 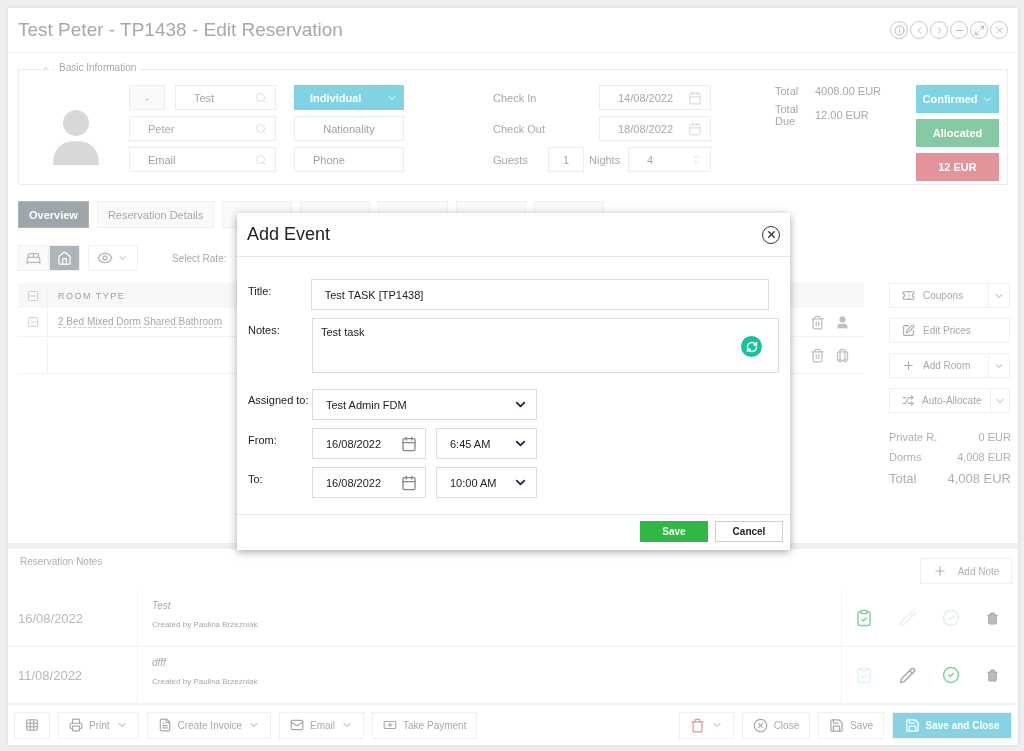 I want to click on guest-type-select: Individual, so click(x=349, y=97).